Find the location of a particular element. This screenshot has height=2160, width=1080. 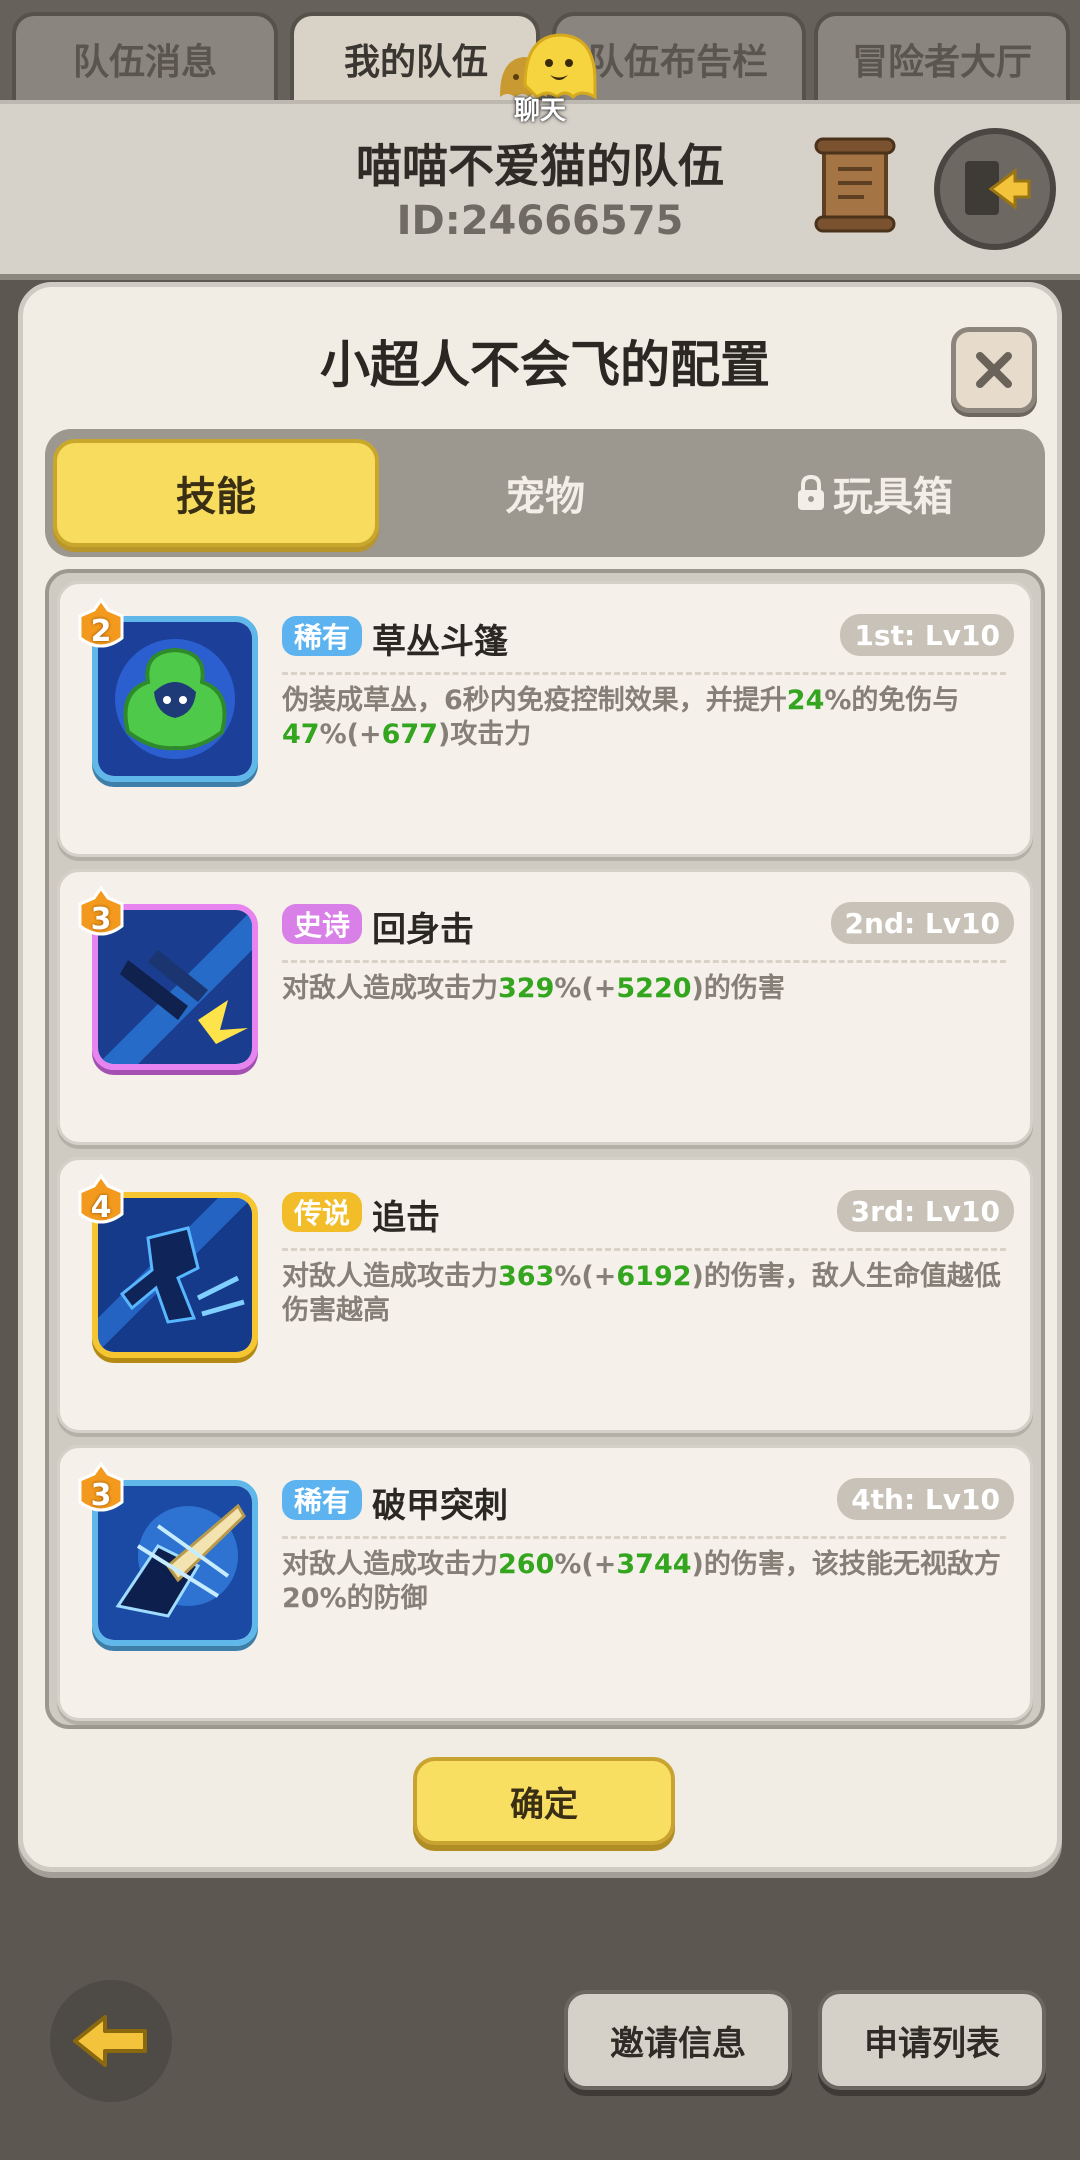

skill-name: 草丛斗篷 is located at coordinates (440, 642).